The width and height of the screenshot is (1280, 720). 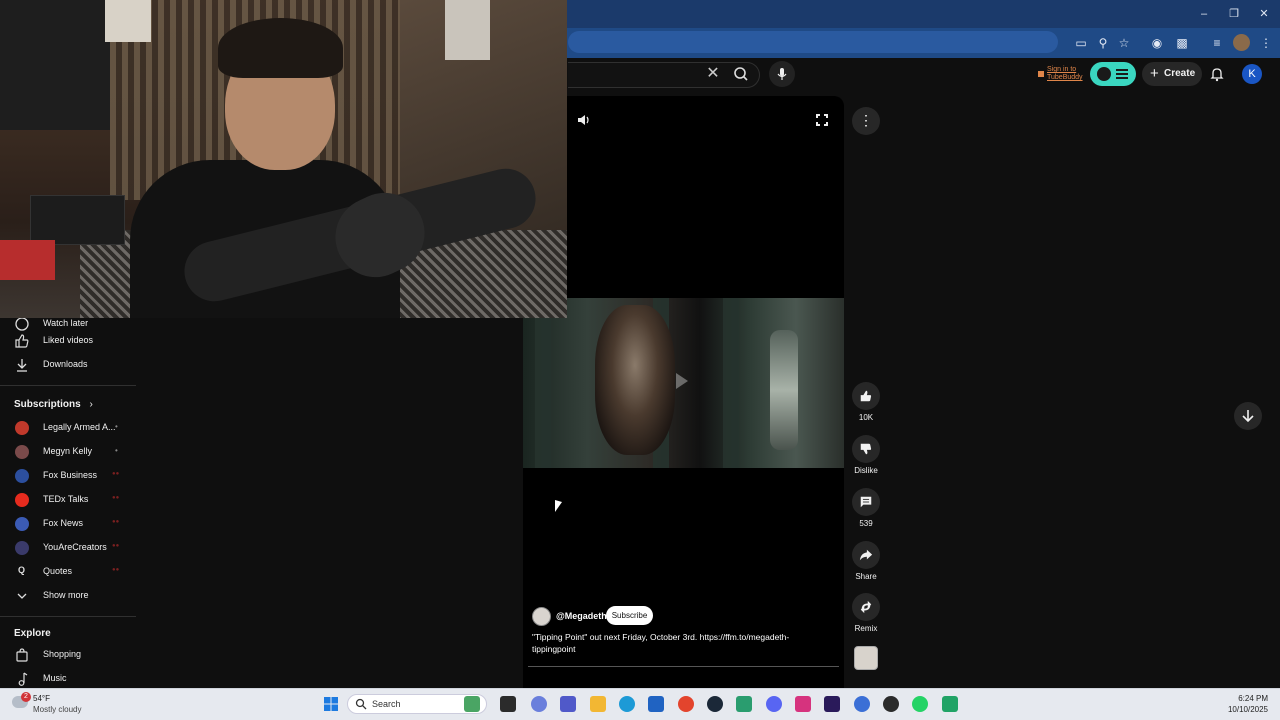 I want to click on system-clock: 6:24 PM 10/10/2025, so click(x=1243, y=704).